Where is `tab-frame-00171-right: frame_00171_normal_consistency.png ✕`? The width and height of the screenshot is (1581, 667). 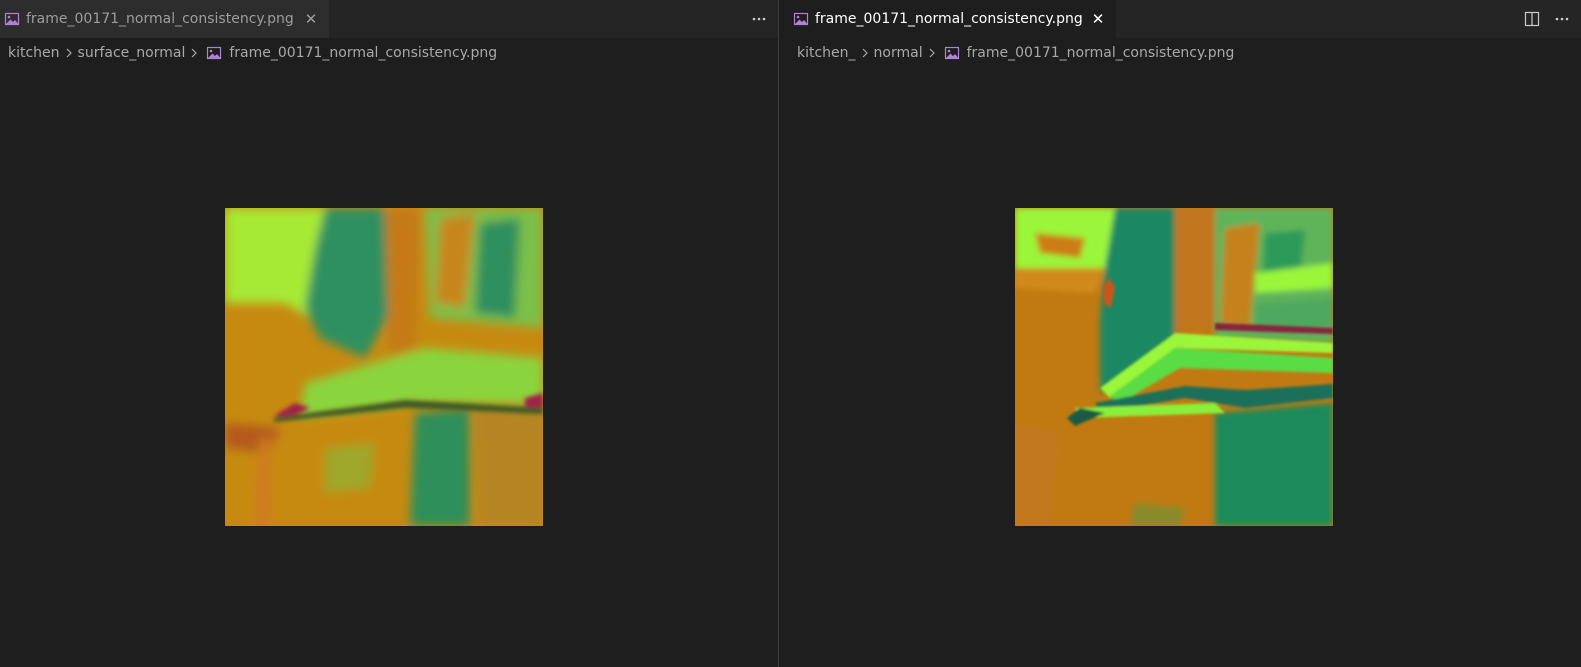
tab-frame-00171-right: frame_00171_normal_consistency.png ✕ is located at coordinates (947, 19).